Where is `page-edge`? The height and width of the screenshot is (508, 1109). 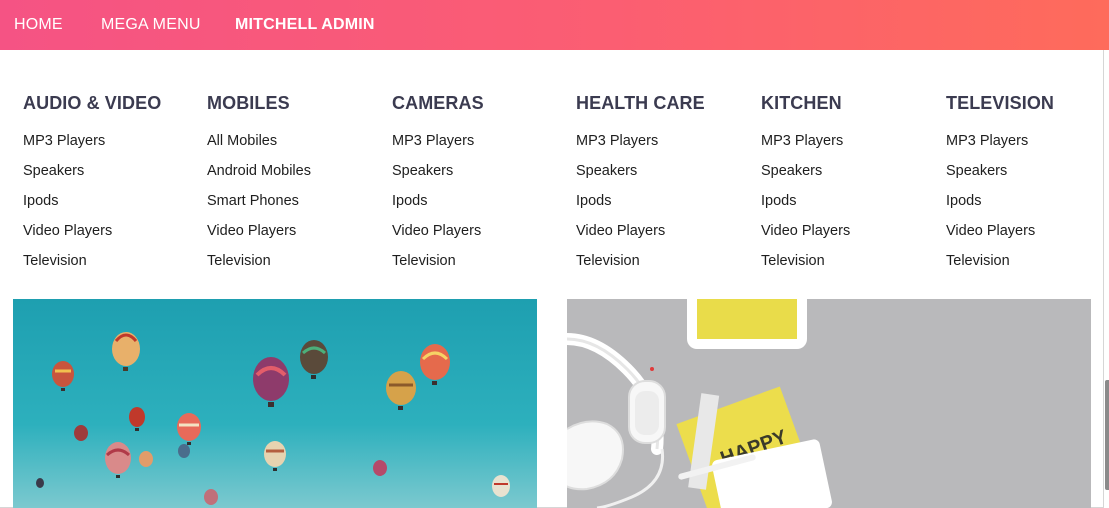
page-edge is located at coordinates (1106, 279).